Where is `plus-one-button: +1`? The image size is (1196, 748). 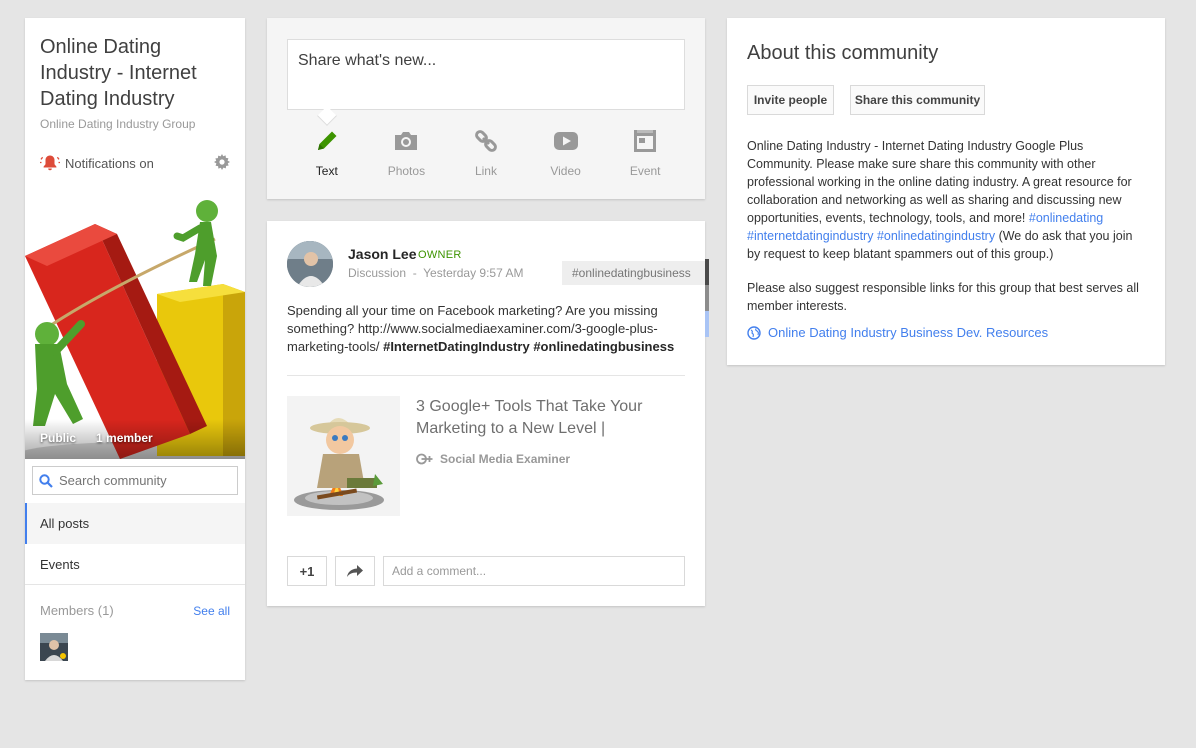 plus-one-button: +1 is located at coordinates (307, 571).